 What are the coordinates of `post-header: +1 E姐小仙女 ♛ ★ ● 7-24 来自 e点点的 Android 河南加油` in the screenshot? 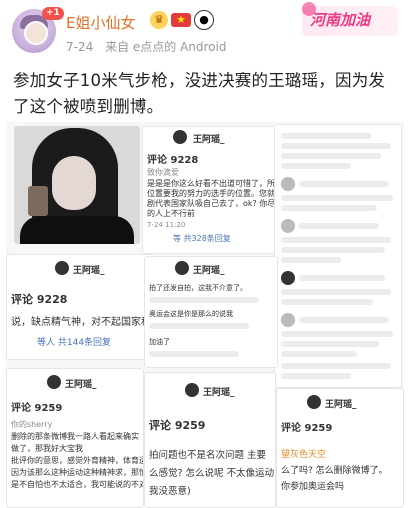 It's located at (204, 32).